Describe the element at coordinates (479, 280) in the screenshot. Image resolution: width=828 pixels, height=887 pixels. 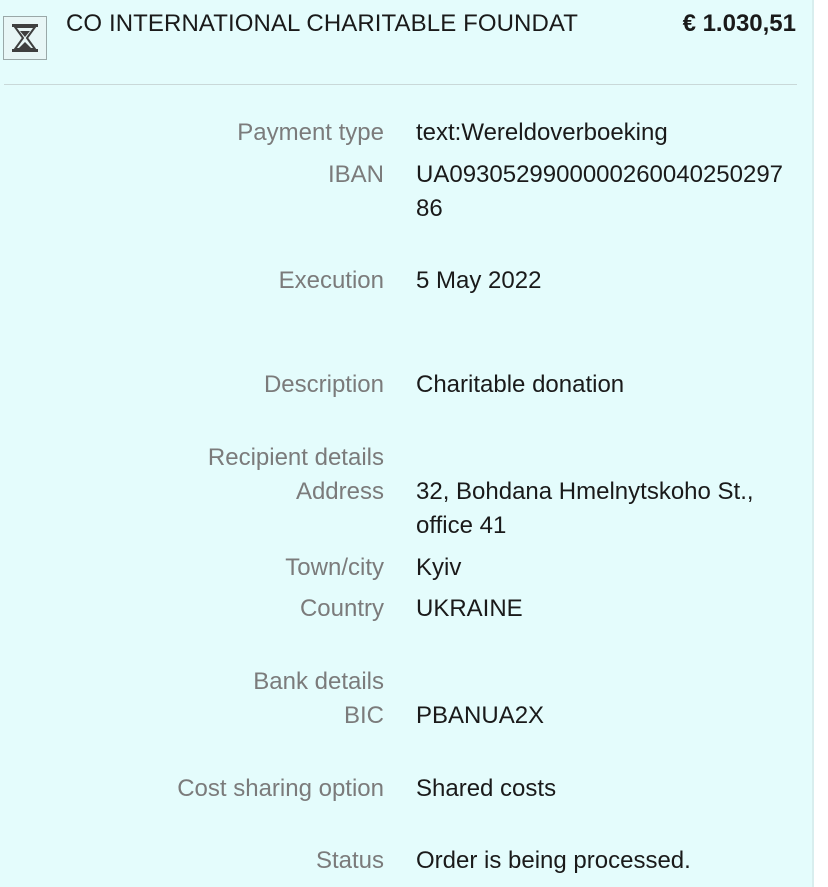
I see `execution-value: 5 May 2022` at that location.